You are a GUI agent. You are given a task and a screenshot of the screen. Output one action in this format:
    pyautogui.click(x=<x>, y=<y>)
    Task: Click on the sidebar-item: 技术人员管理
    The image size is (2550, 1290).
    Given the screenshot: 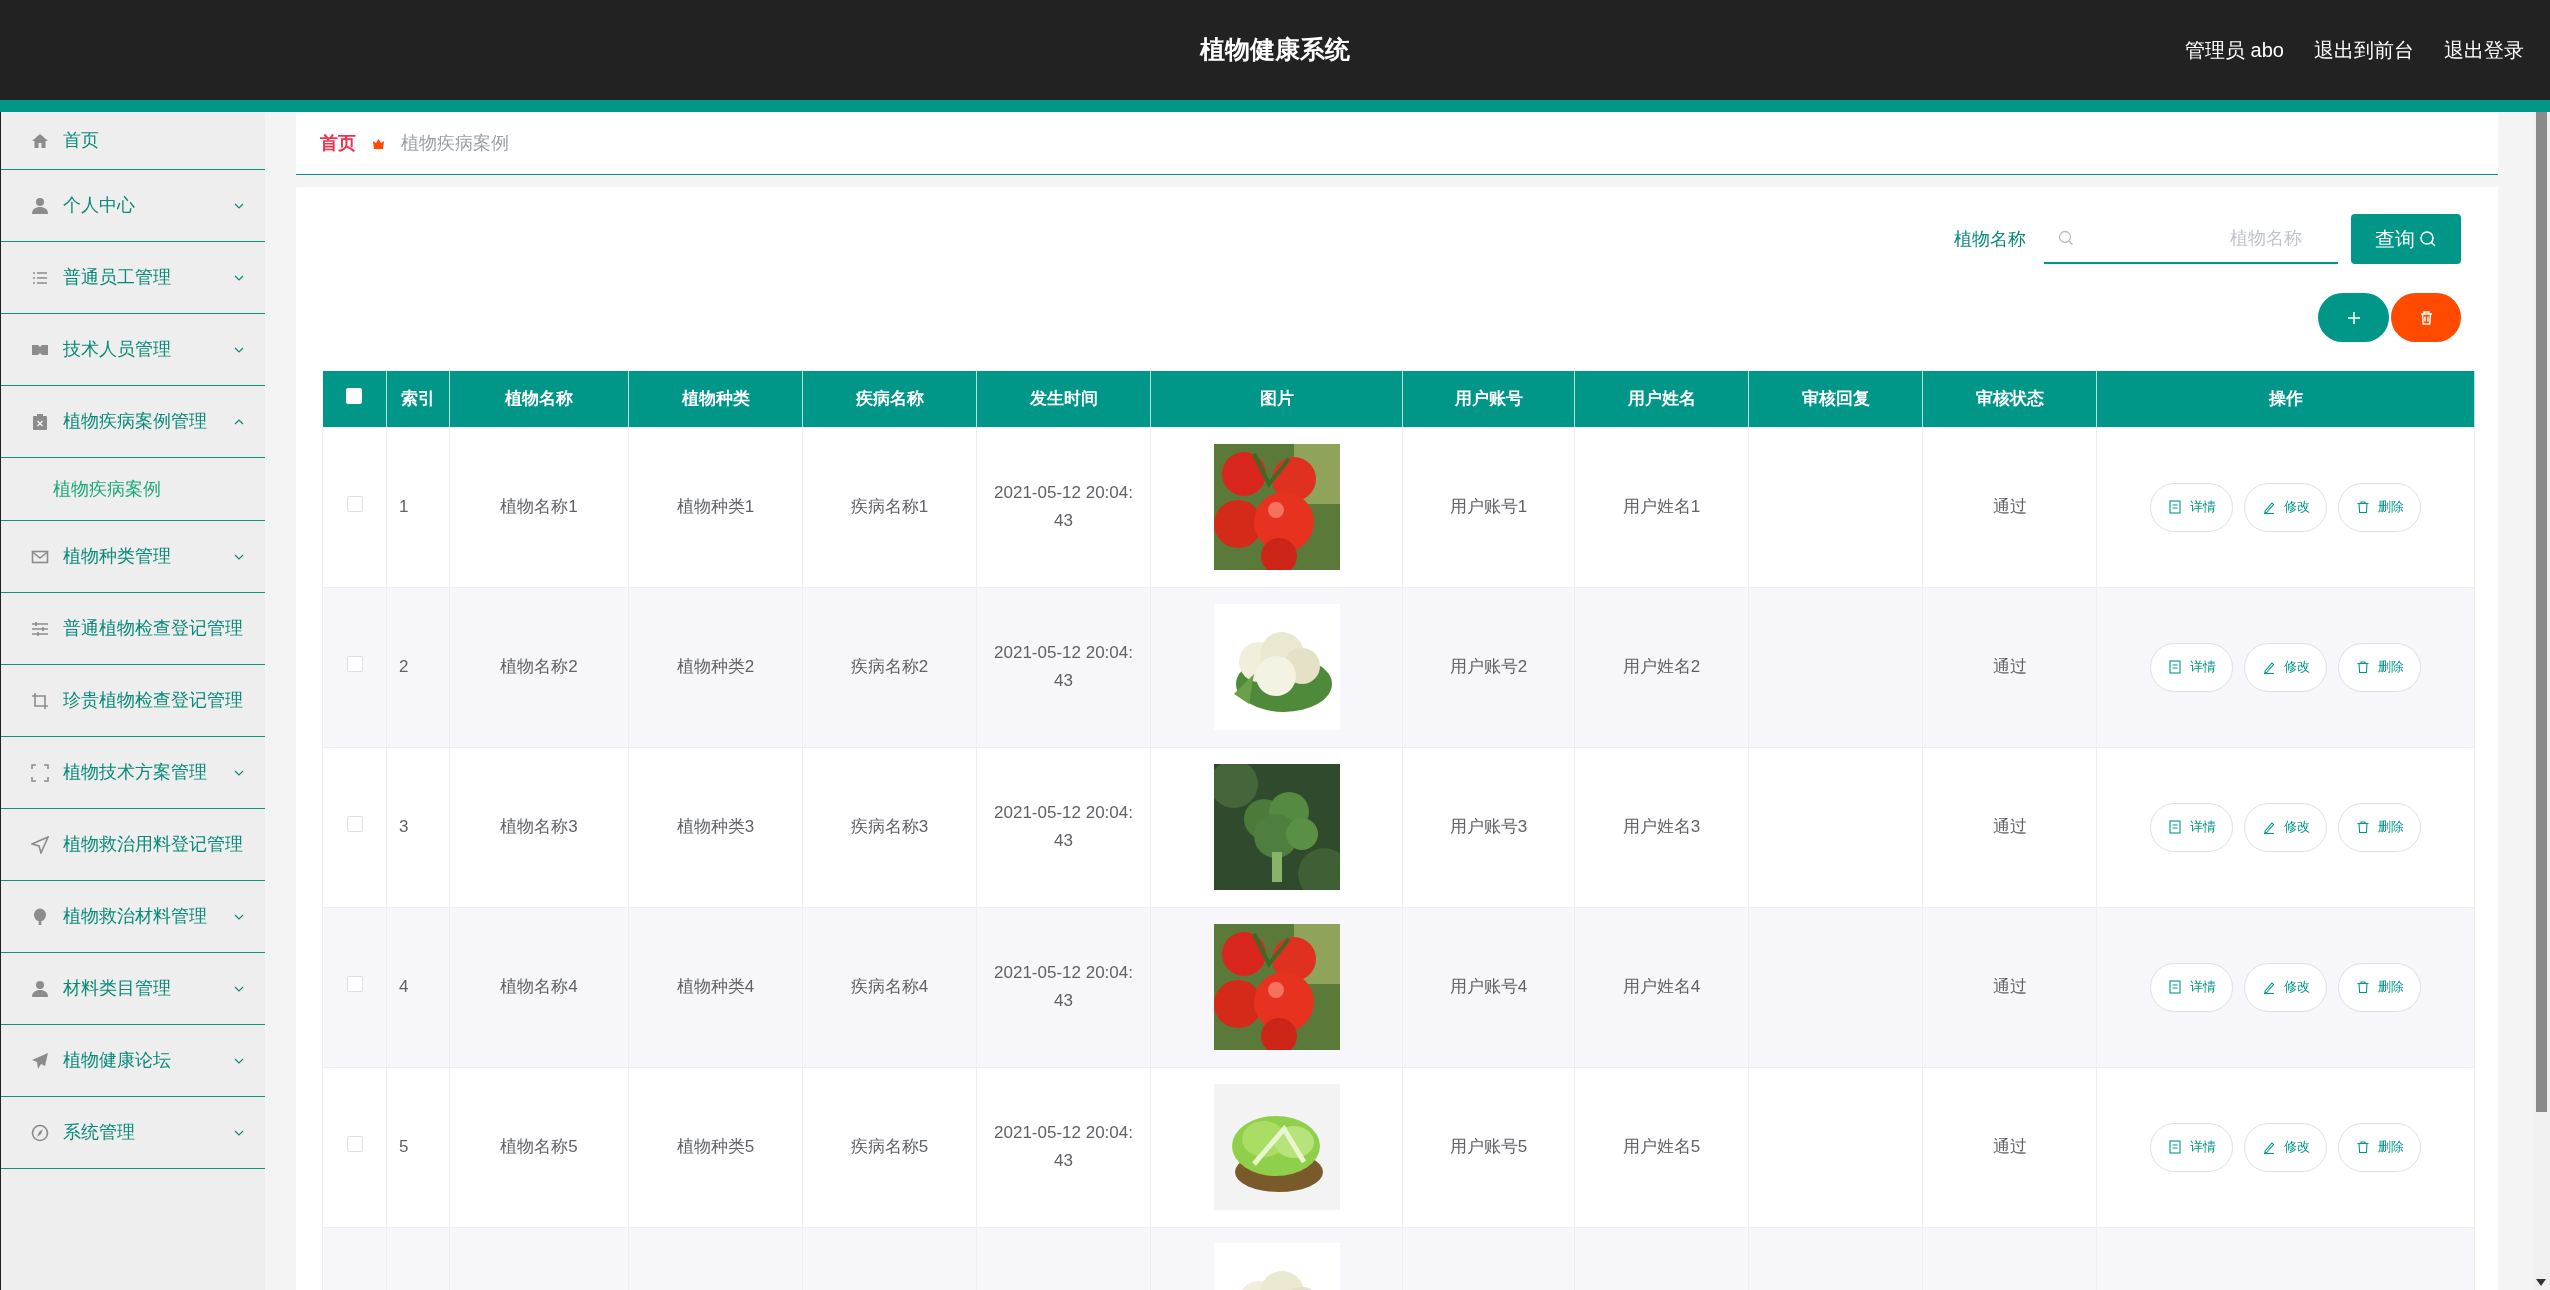 What is the action you would take?
    pyautogui.click(x=133, y=350)
    